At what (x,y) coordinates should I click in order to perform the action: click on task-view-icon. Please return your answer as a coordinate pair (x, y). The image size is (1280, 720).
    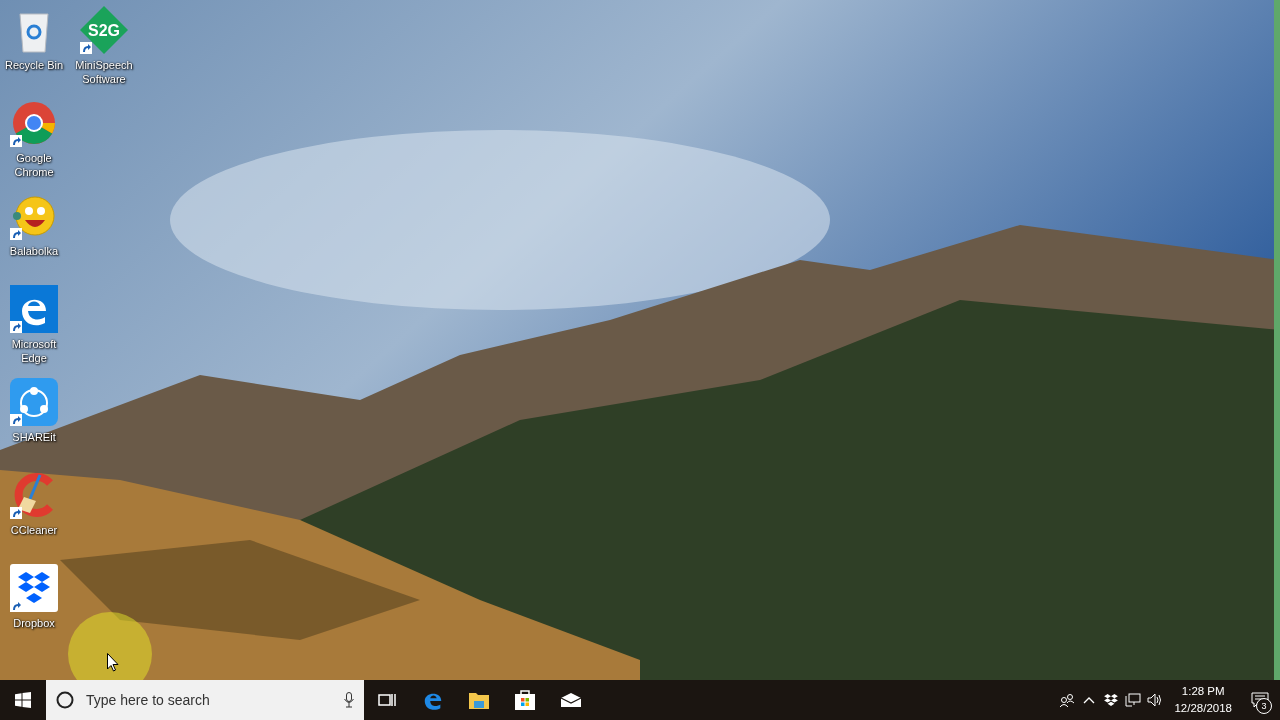
    Looking at the image, I should click on (387, 700).